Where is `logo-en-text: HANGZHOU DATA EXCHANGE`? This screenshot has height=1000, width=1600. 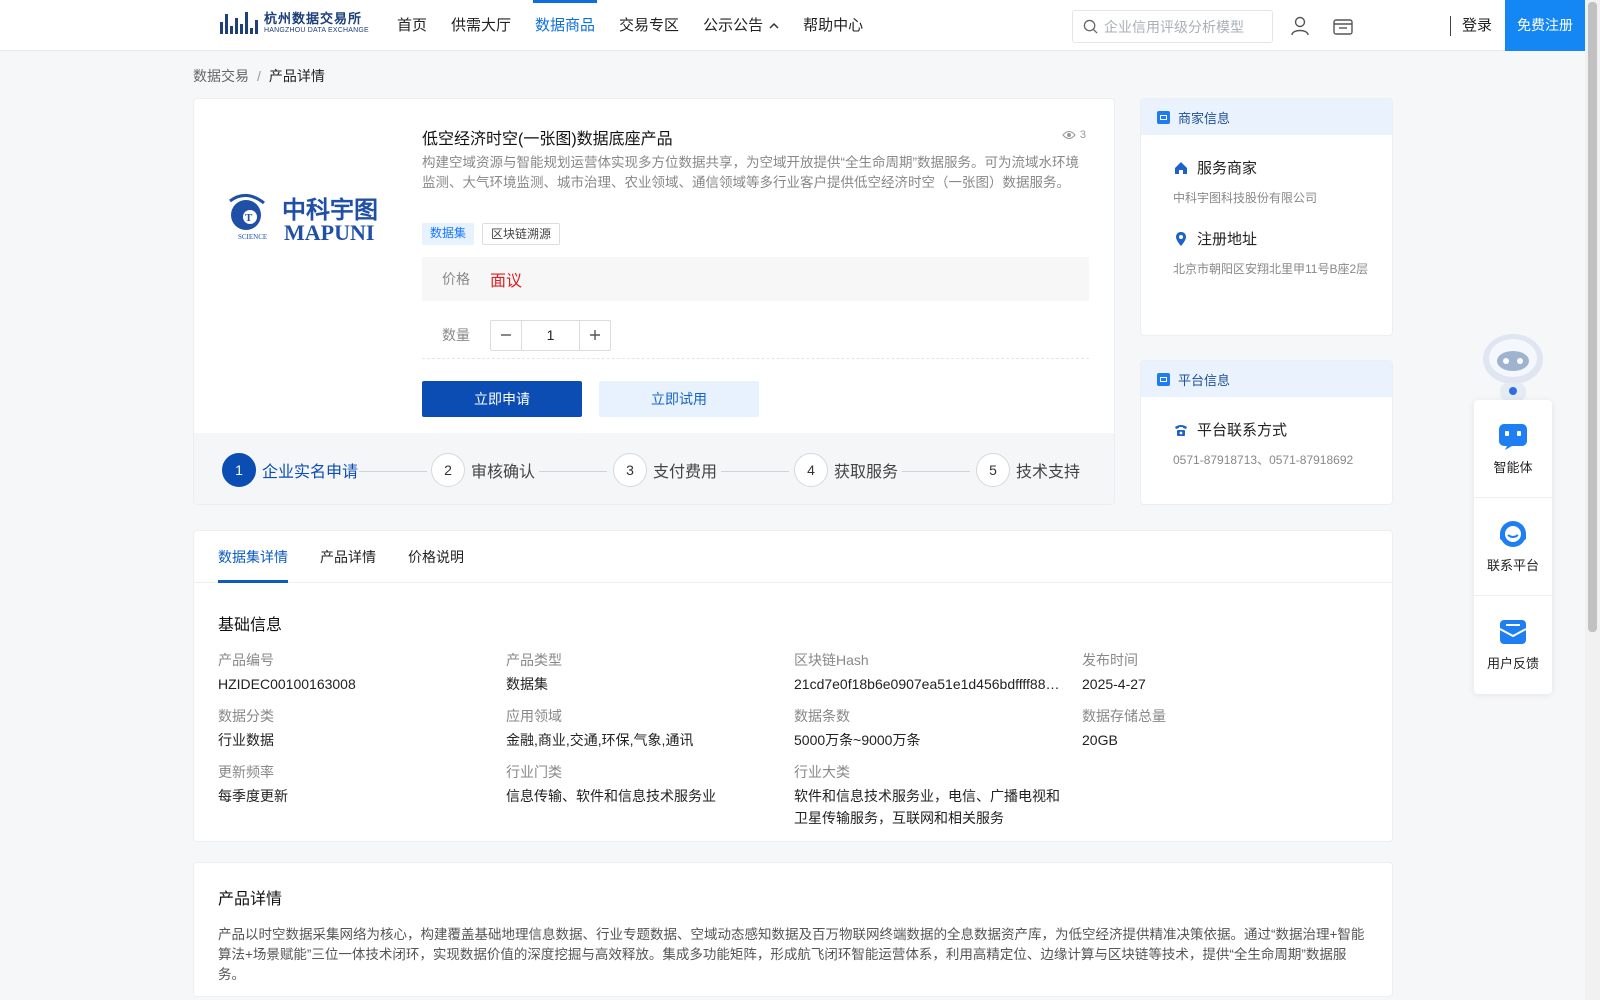 logo-en-text: HANGZHOU DATA EXCHANGE is located at coordinates (316, 30).